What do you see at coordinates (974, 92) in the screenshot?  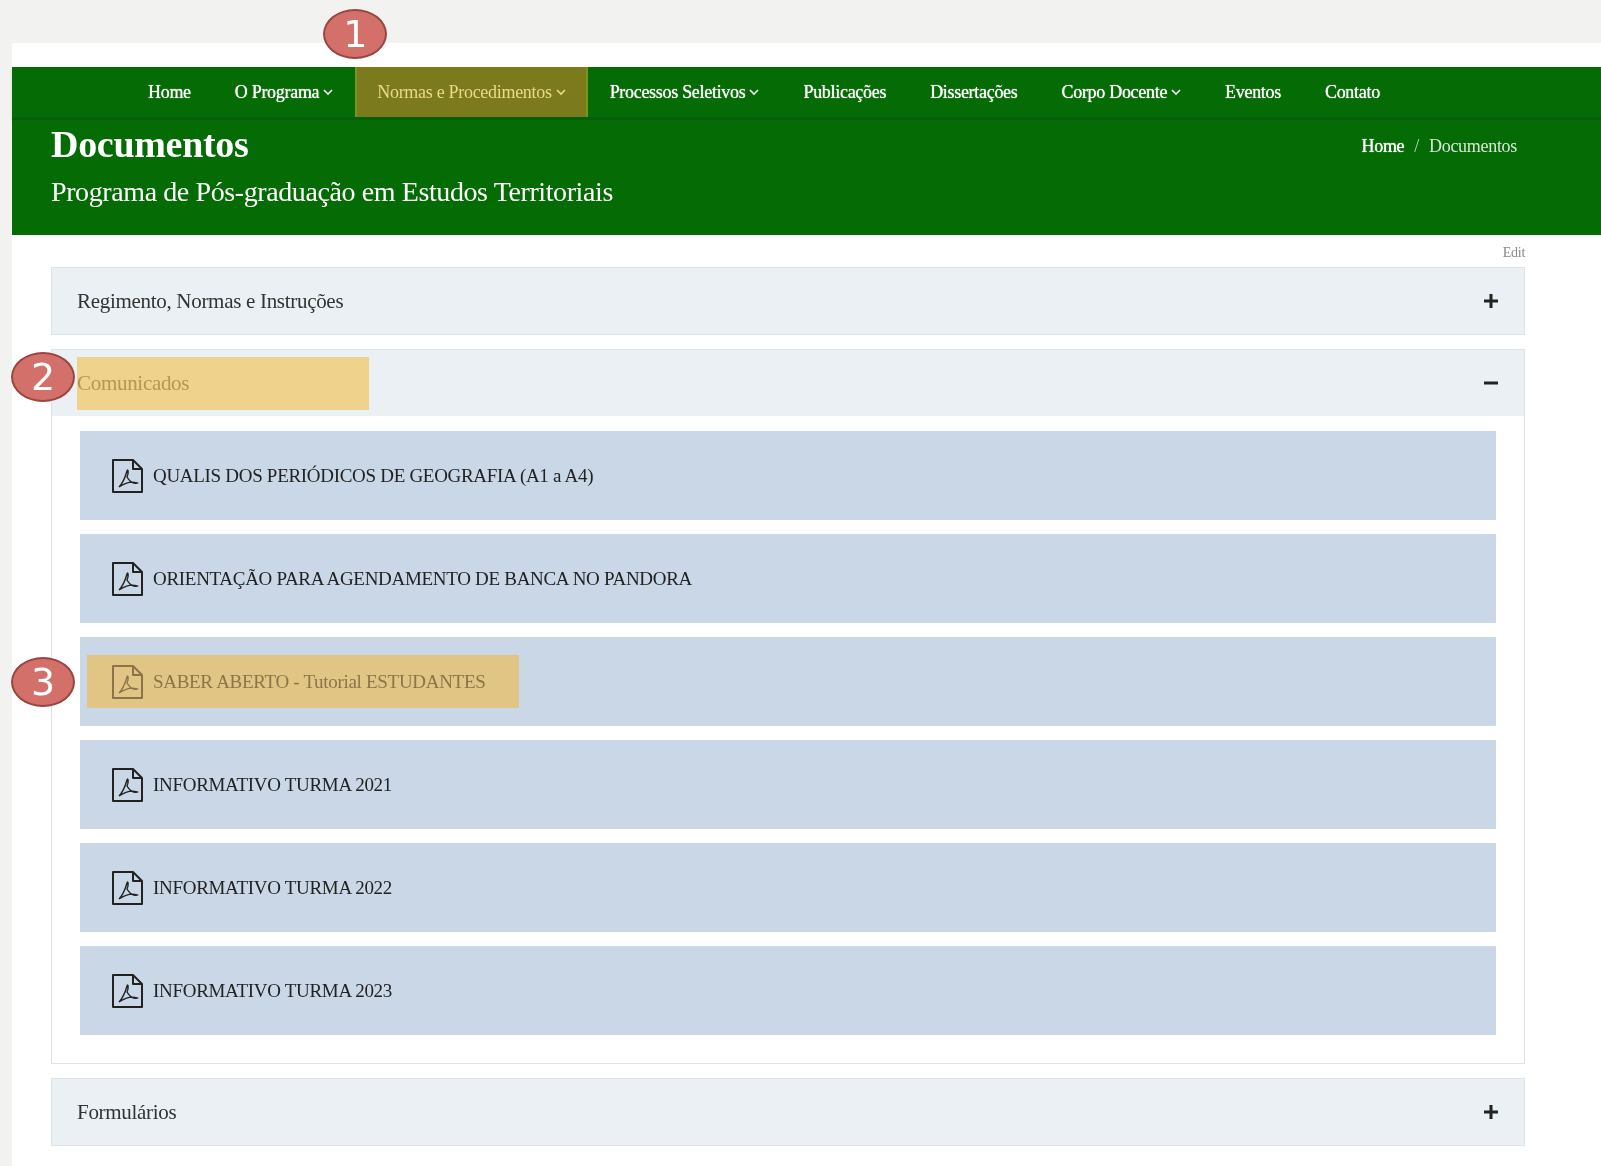 I see `nav-link: Dissertações` at bounding box center [974, 92].